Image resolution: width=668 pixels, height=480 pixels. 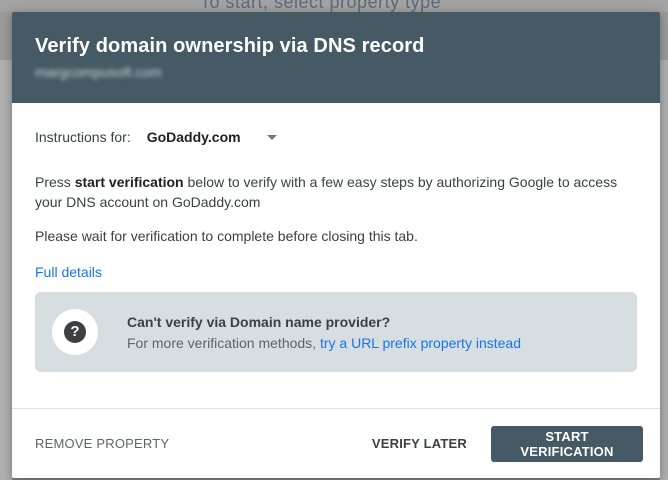 What do you see at coordinates (271, 137) in the screenshot?
I see `chevron-down-icon` at bounding box center [271, 137].